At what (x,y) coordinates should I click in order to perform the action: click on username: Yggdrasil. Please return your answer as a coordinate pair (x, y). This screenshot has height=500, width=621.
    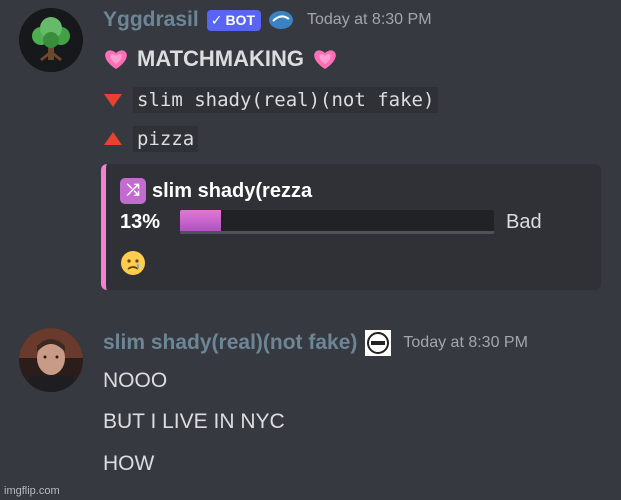
    Looking at the image, I should click on (151, 20).